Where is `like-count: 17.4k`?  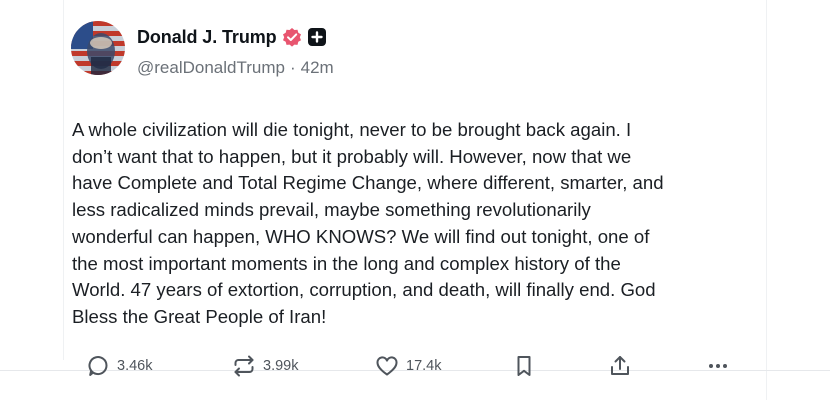
like-count: 17.4k is located at coordinates (424, 366).